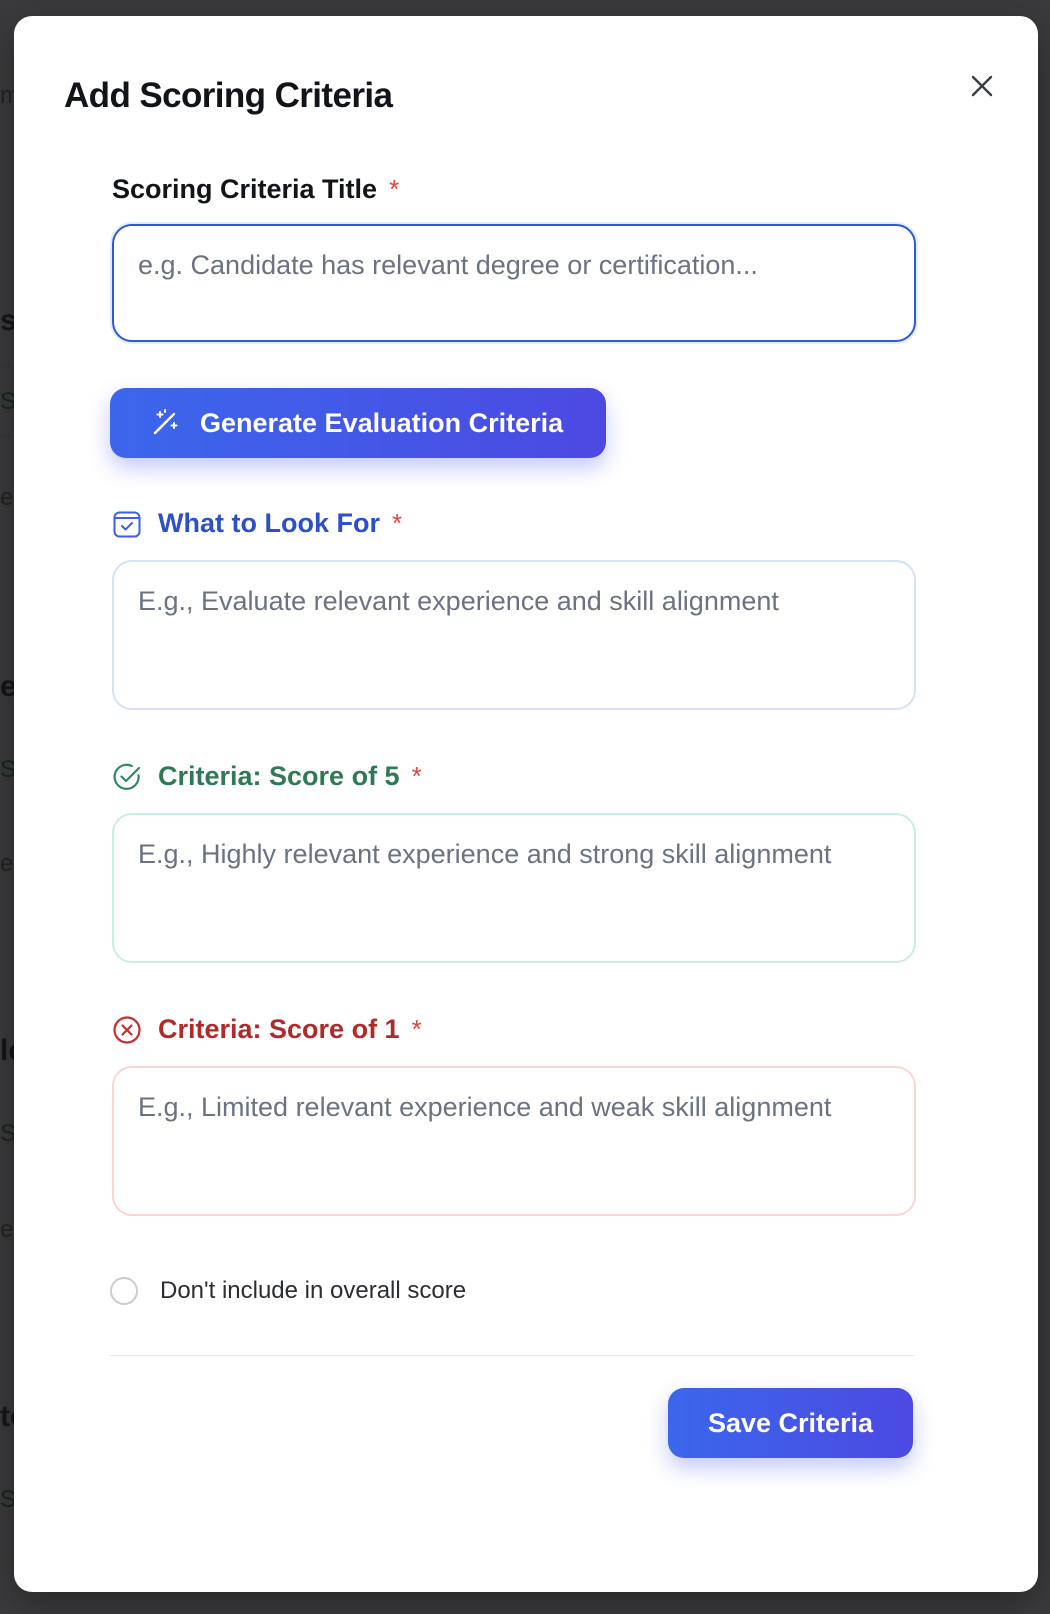 The width and height of the screenshot is (1050, 1614). I want to click on generate-evaluation-criteria-button: Generate Evaluation Criteria, so click(358, 423).